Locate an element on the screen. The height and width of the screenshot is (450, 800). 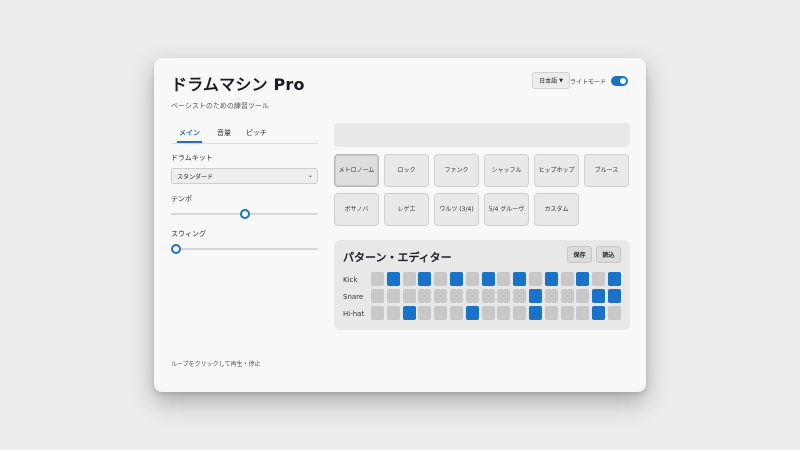
tempo-slider is located at coordinates (244, 214).